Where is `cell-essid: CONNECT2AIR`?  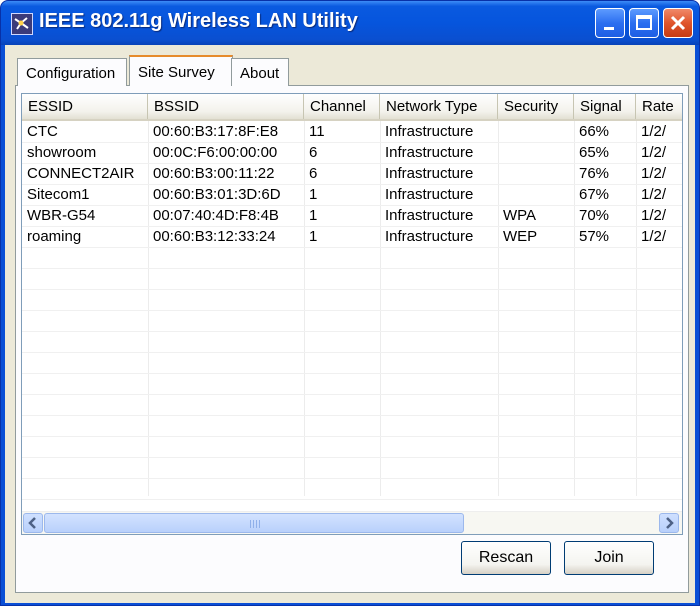
cell-essid: CONNECT2AIR is located at coordinates (81, 173).